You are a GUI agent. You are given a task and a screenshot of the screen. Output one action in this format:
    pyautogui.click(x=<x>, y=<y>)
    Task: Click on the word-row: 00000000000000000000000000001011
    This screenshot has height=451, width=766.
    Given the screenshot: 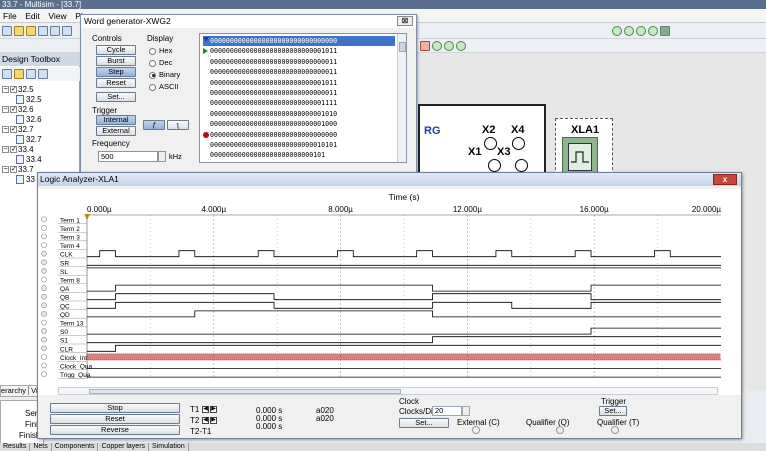 What is the action you would take?
    pyautogui.click(x=299, y=51)
    